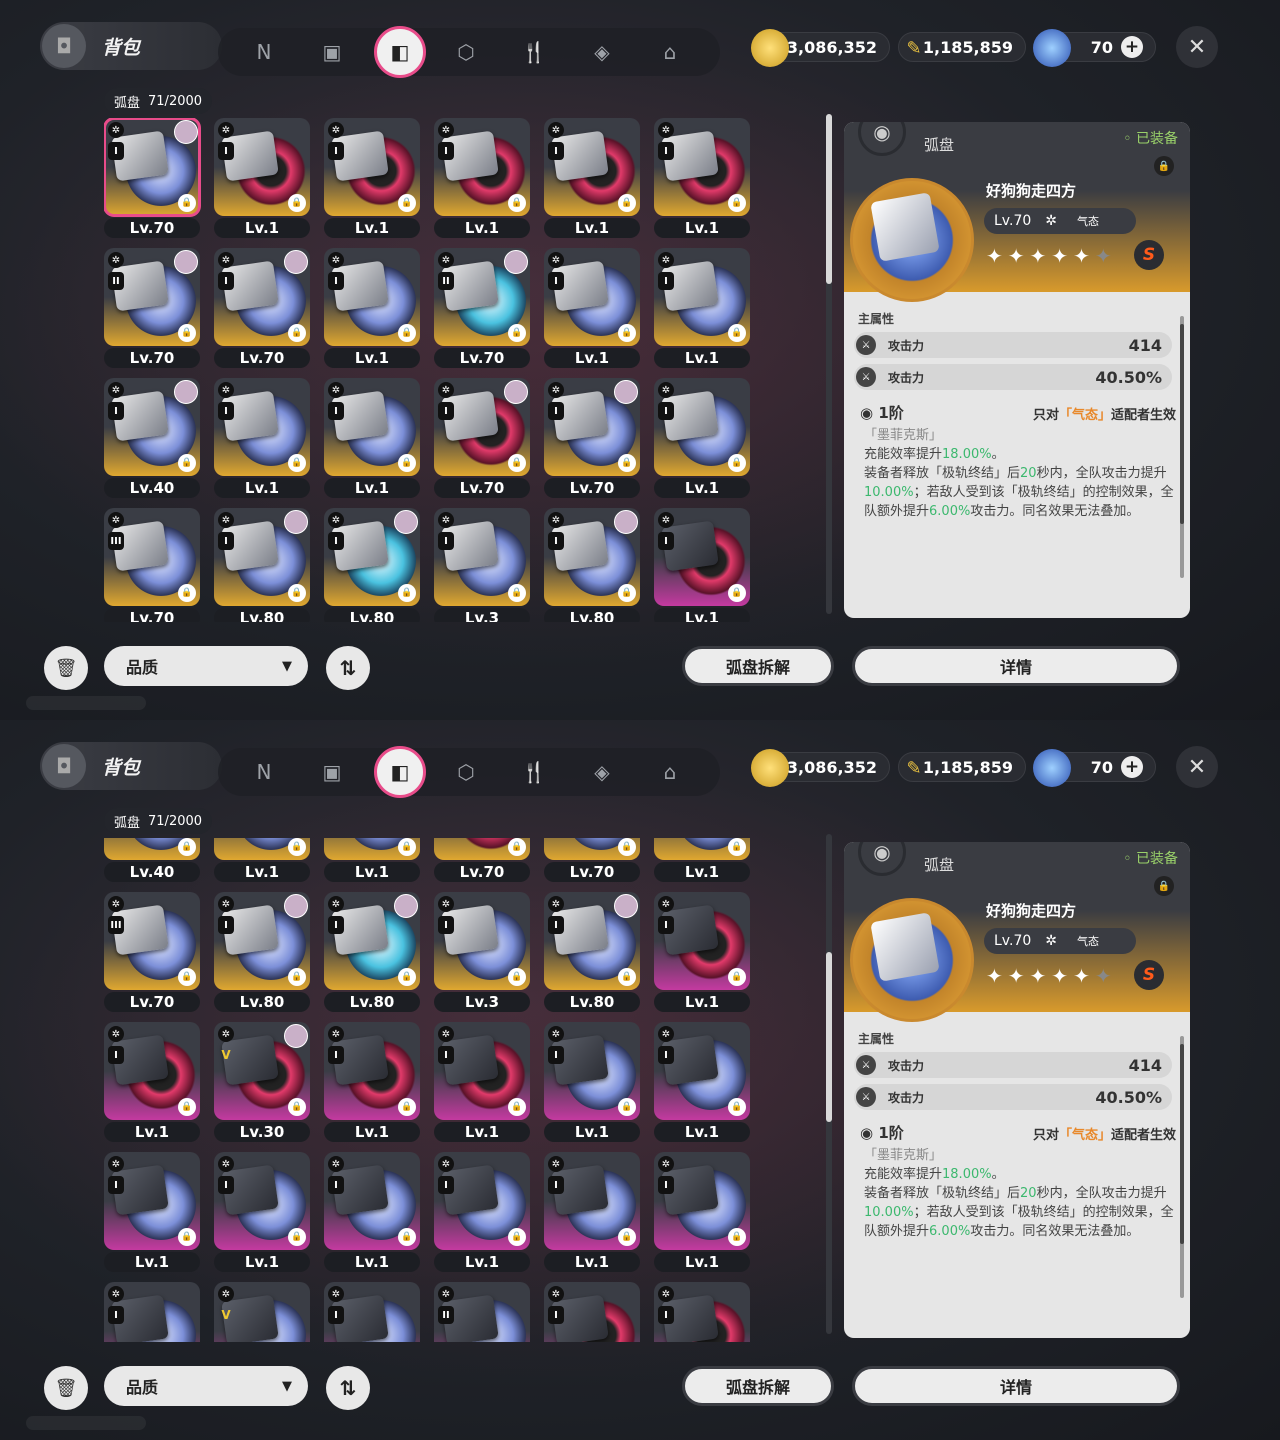  What do you see at coordinates (262, 1312) in the screenshot?
I see `disc-item: ✲V🔒` at bounding box center [262, 1312].